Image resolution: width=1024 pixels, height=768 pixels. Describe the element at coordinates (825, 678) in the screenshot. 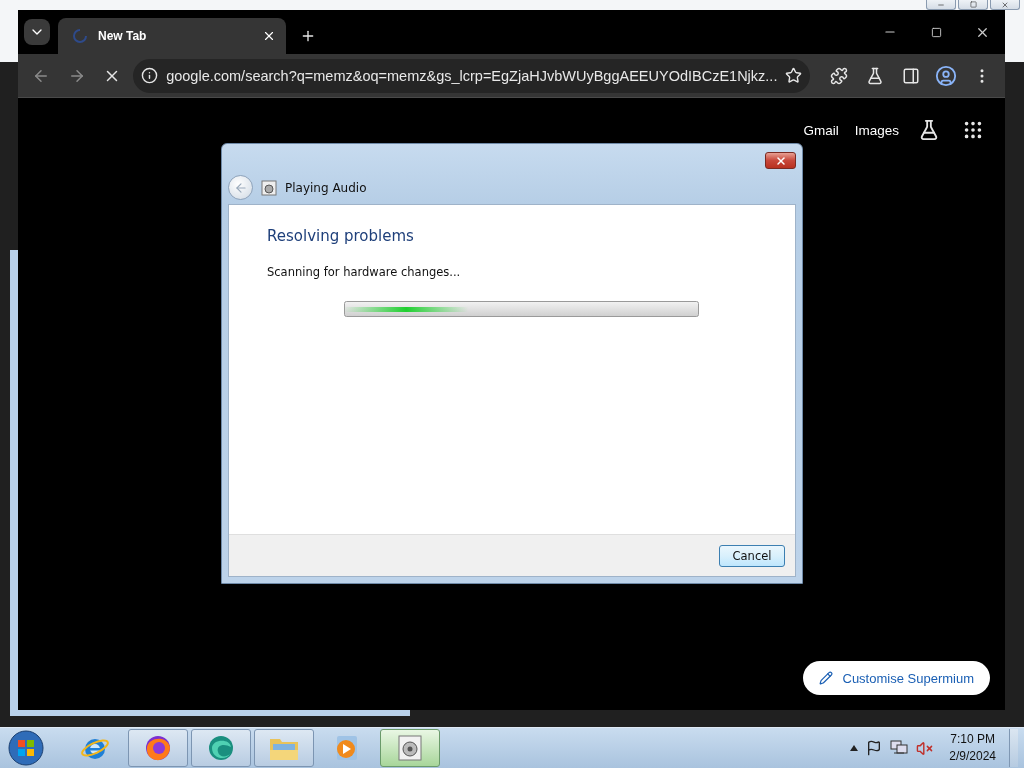

I see `pencil-icon` at that location.